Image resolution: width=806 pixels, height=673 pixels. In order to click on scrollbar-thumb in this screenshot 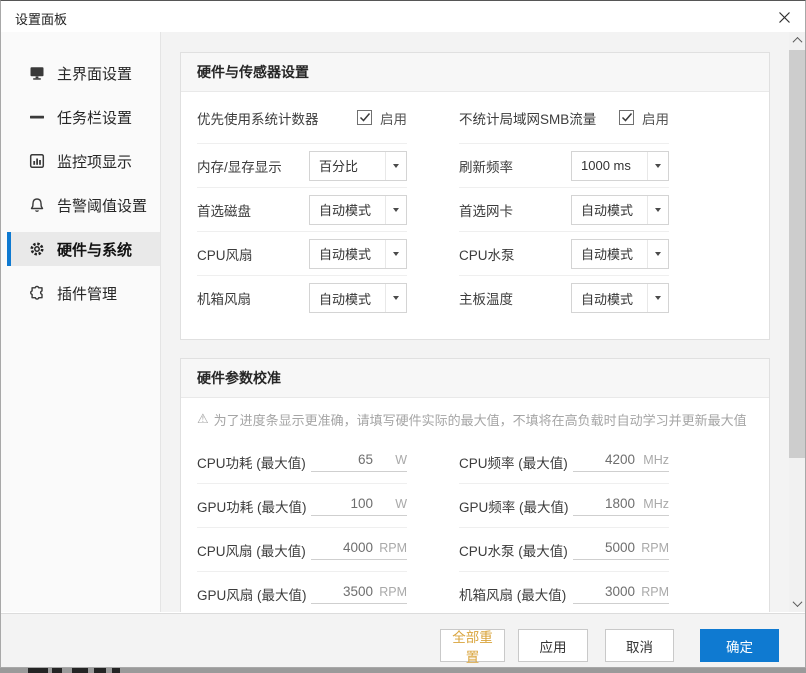, I will do `click(797, 254)`.